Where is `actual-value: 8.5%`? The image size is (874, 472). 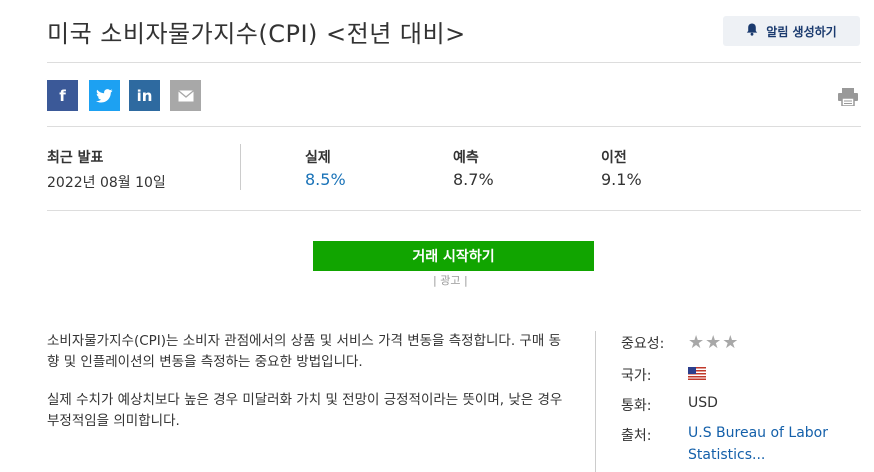 actual-value: 8.5% is located at coordinates (325, 179).